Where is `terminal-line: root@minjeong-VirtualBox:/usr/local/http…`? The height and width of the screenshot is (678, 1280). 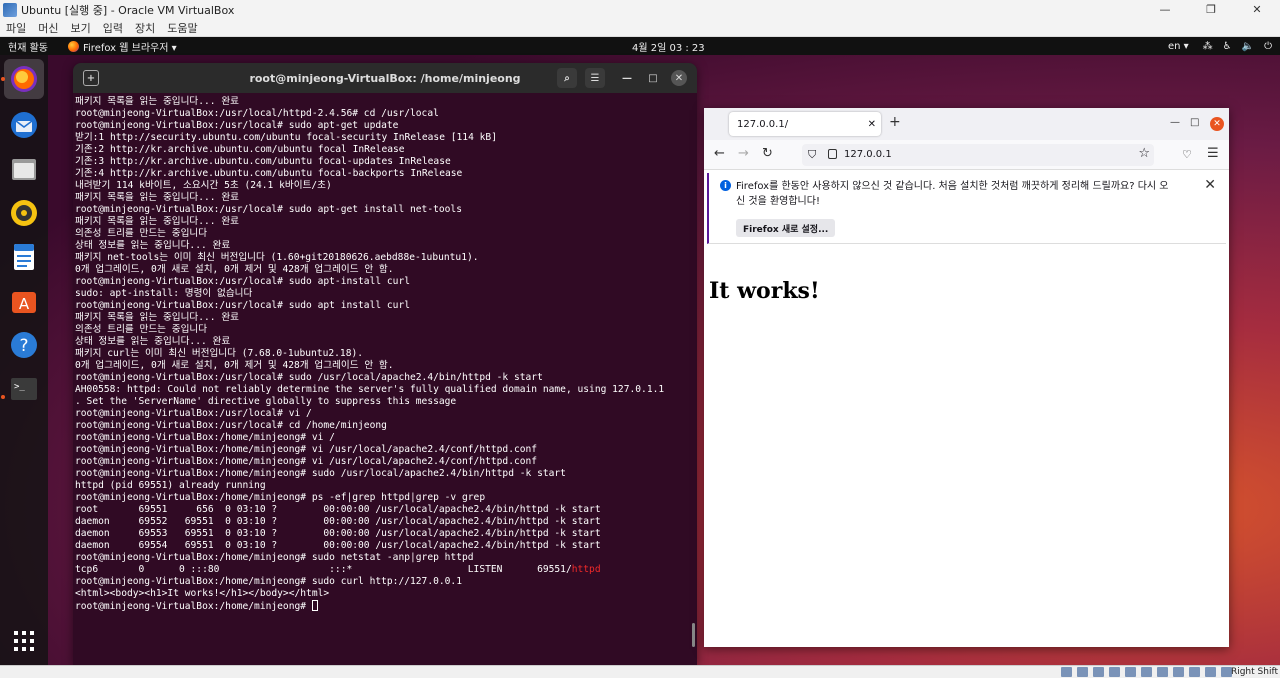
terminal-line: root@minjeong-VirtualBox:/usr/local/http… is located at coordinates (257, 113).